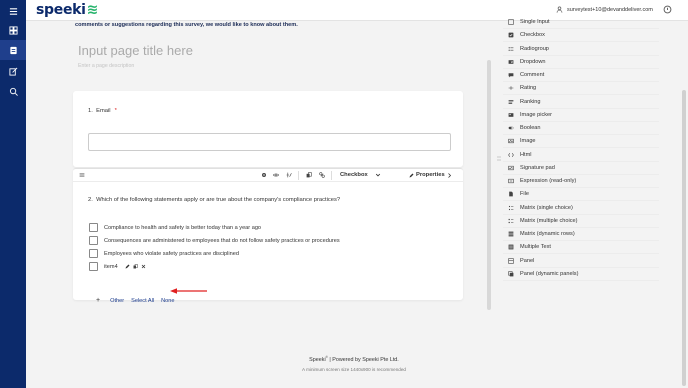  Describe the element at coordinates (549, 220) in the screenshot. I see `toolbox-item-label: Matrix (multiple choice)` at that location.